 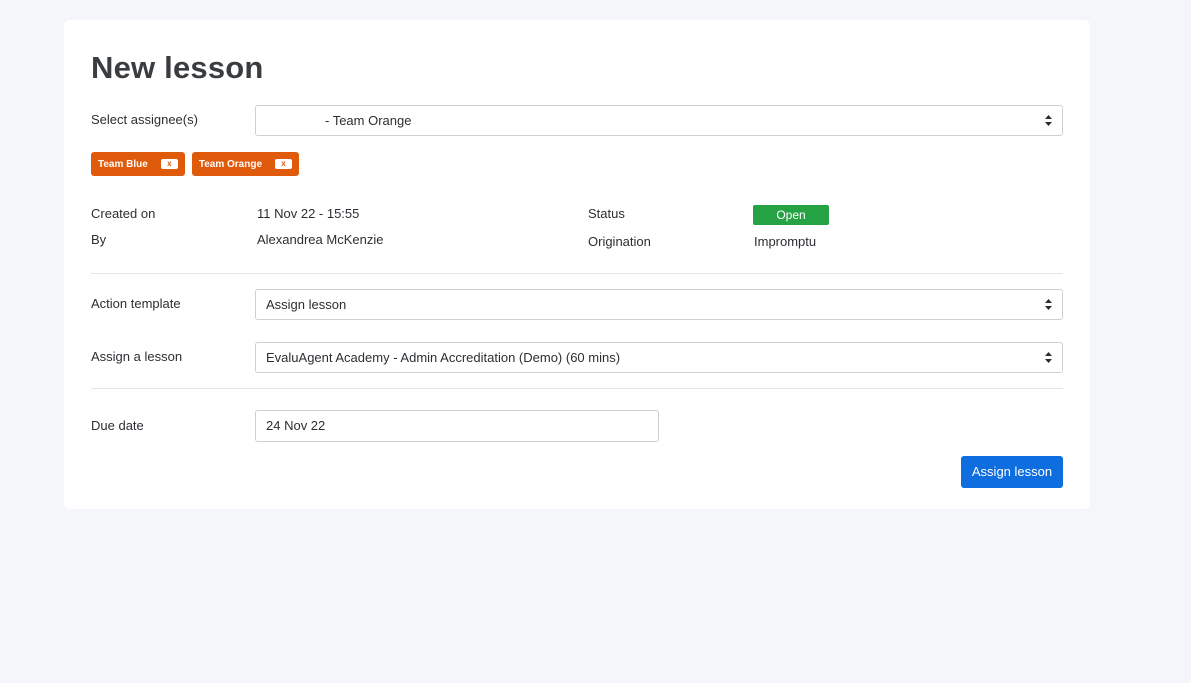 I want to click on due-date-label: Due date, so click(x=117, y=425).